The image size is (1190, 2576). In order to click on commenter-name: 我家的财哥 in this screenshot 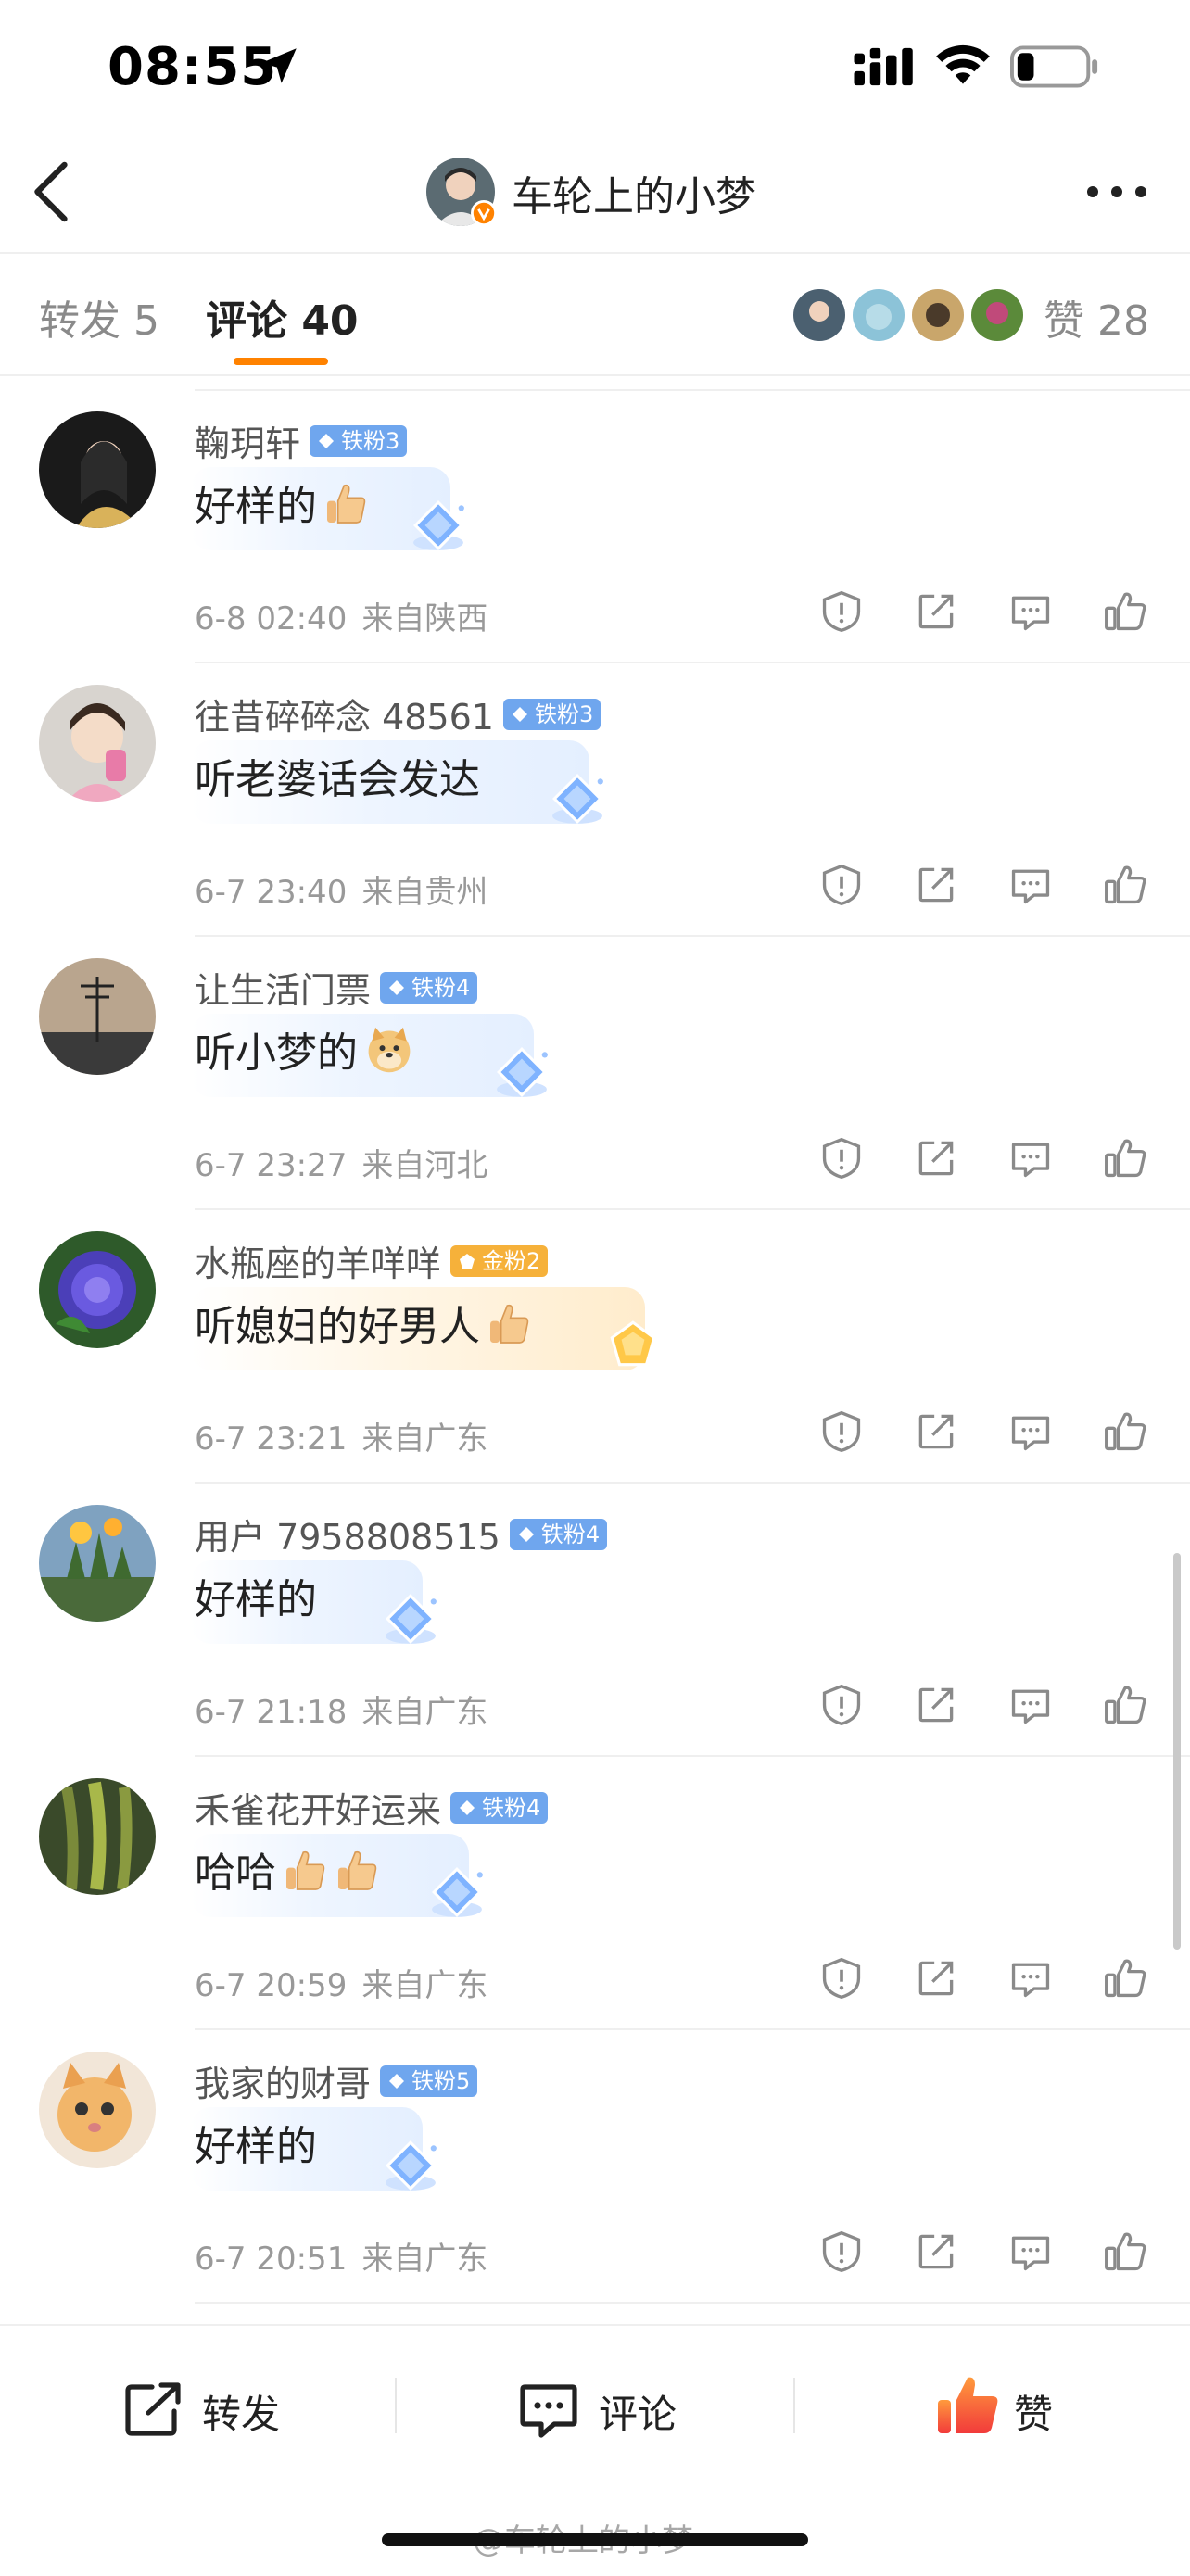, I will do `click(283, 2080)`.